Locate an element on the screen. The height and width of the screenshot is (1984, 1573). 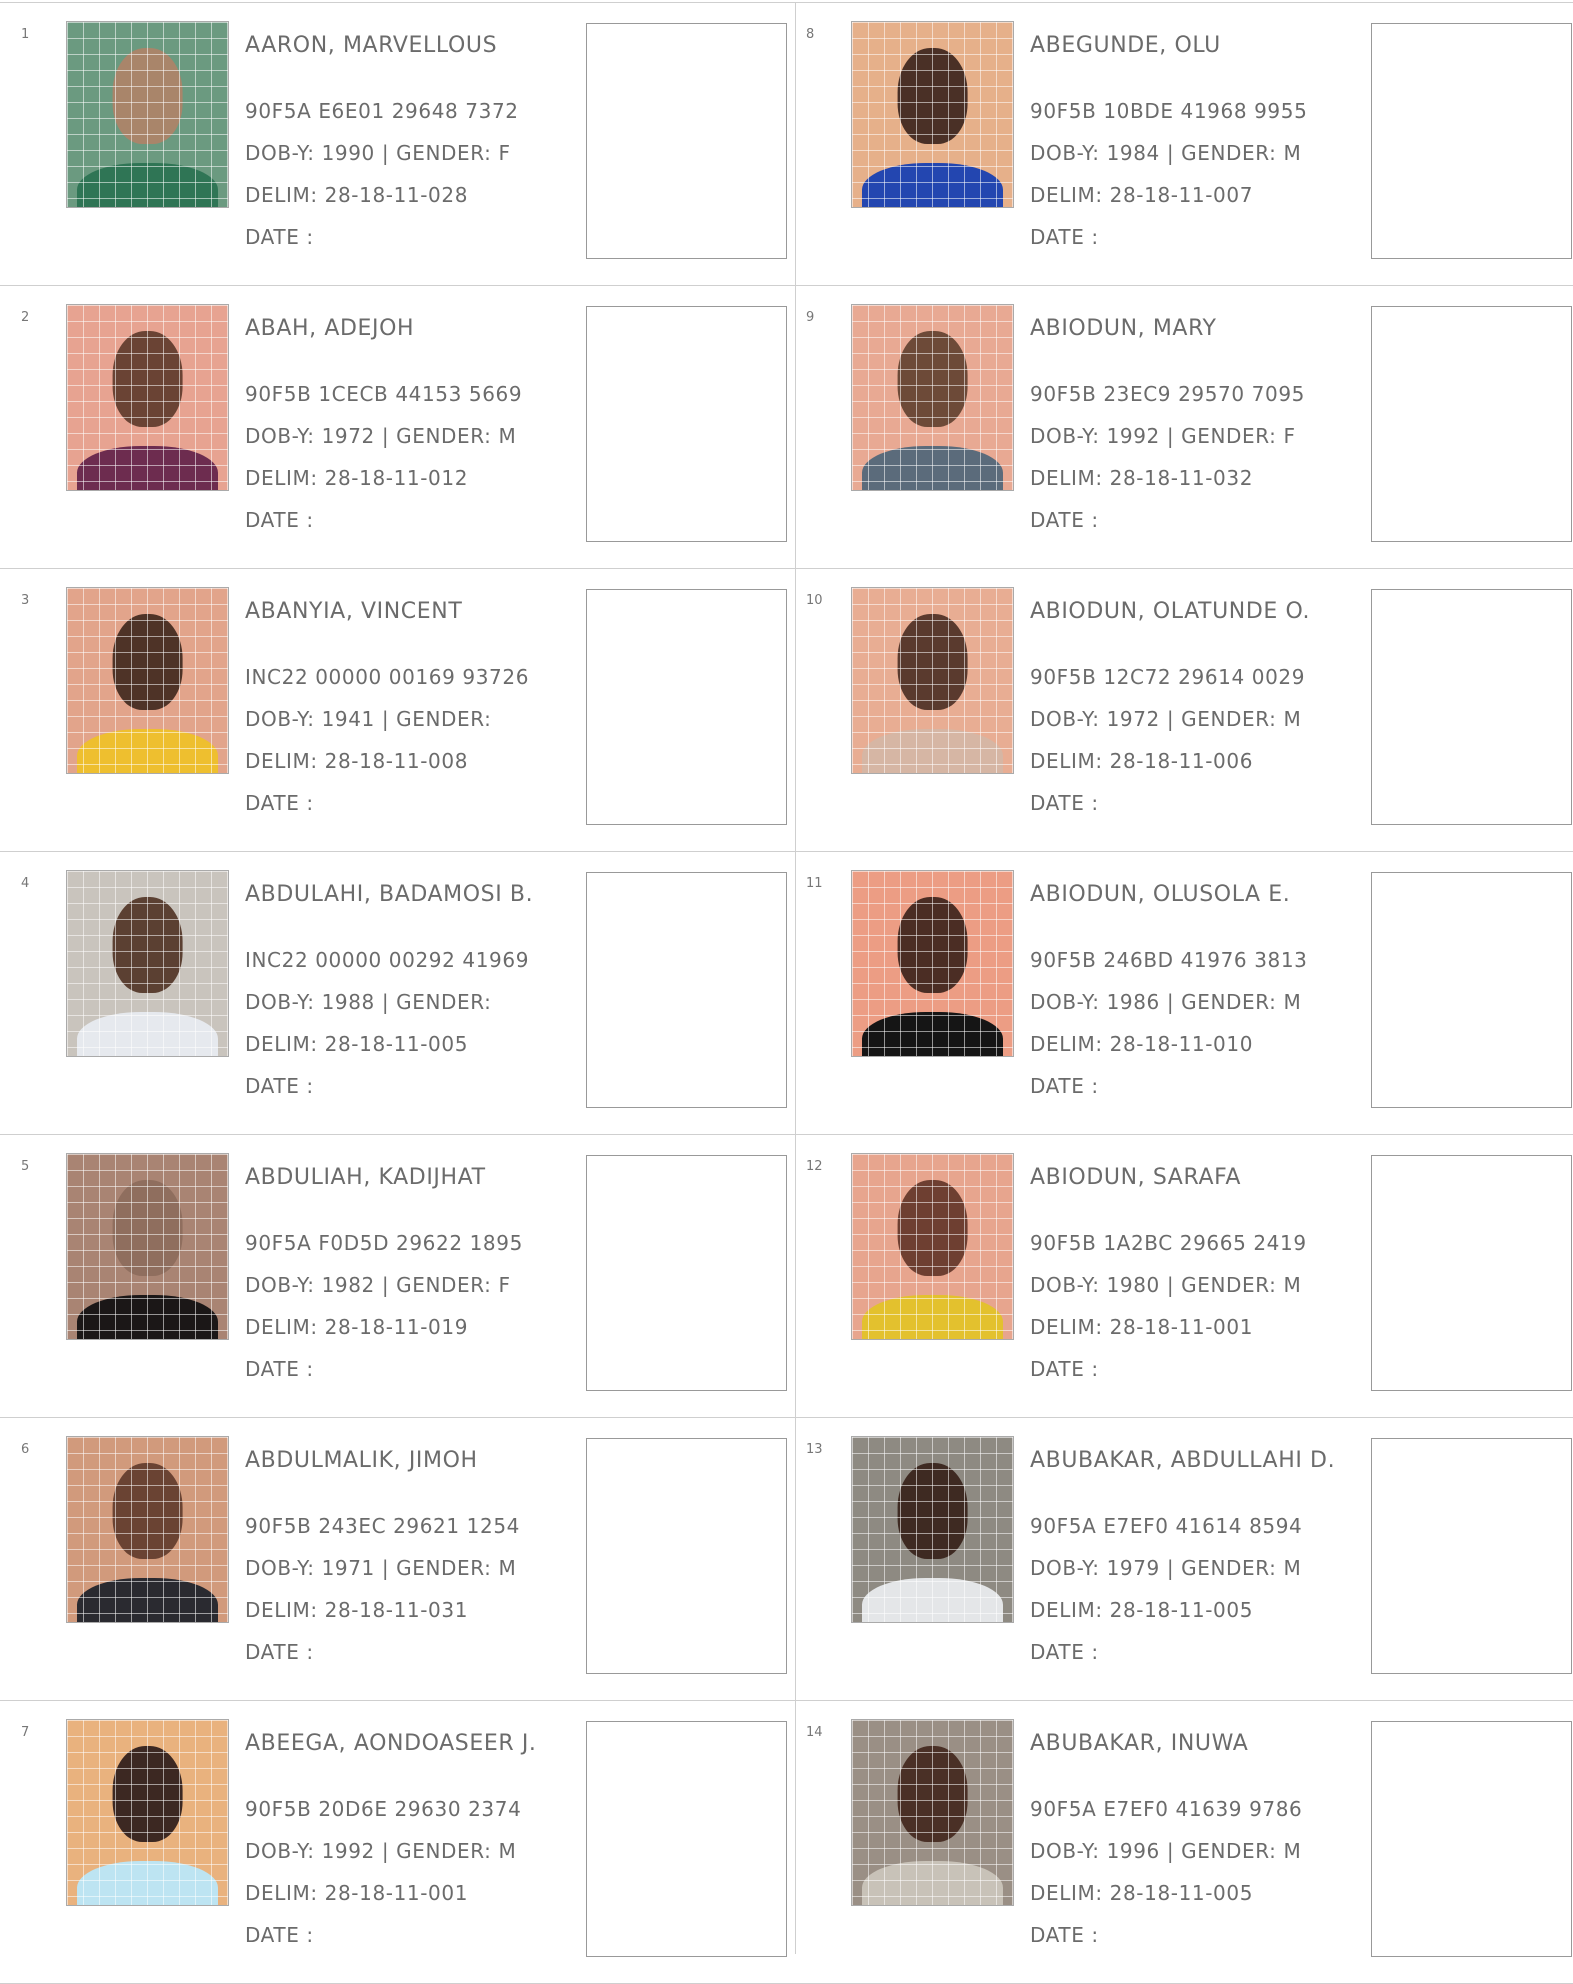
voter-delim: DELIM: 28-18-11-008 is located at coordinates (356, 761).